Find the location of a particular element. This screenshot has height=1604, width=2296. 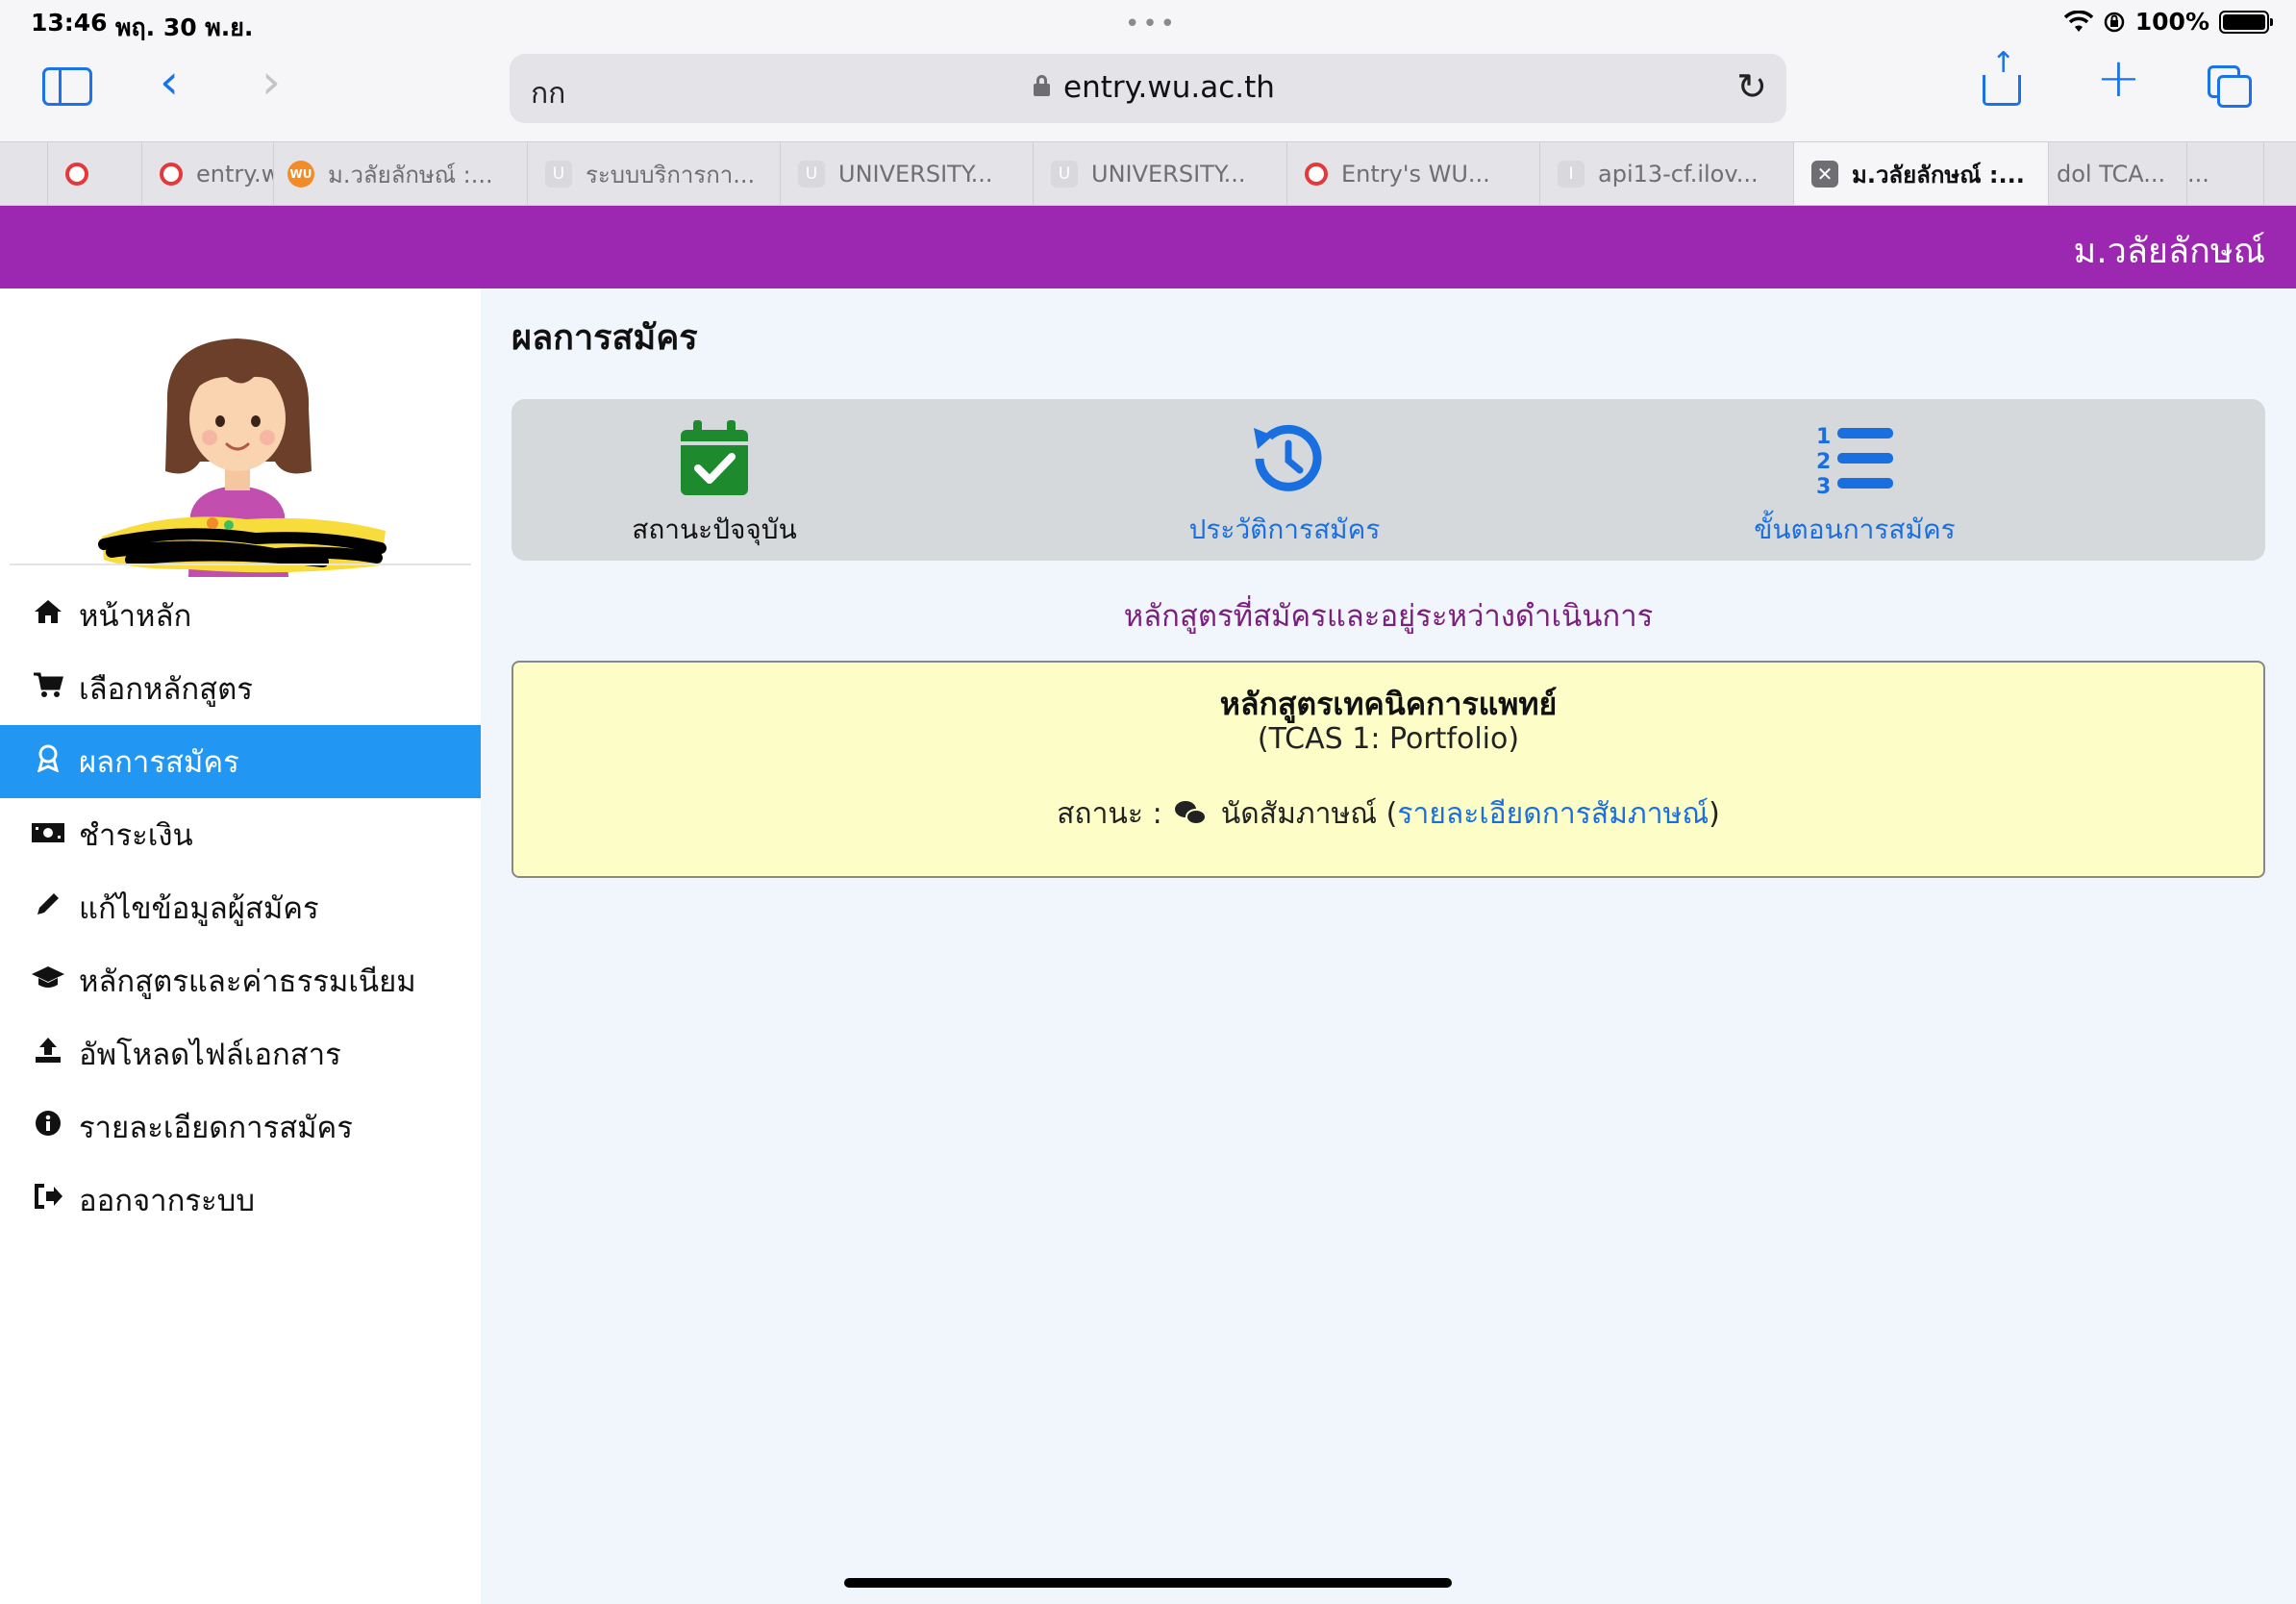

svg-text: 2 is located at coordinates (1823, 462).